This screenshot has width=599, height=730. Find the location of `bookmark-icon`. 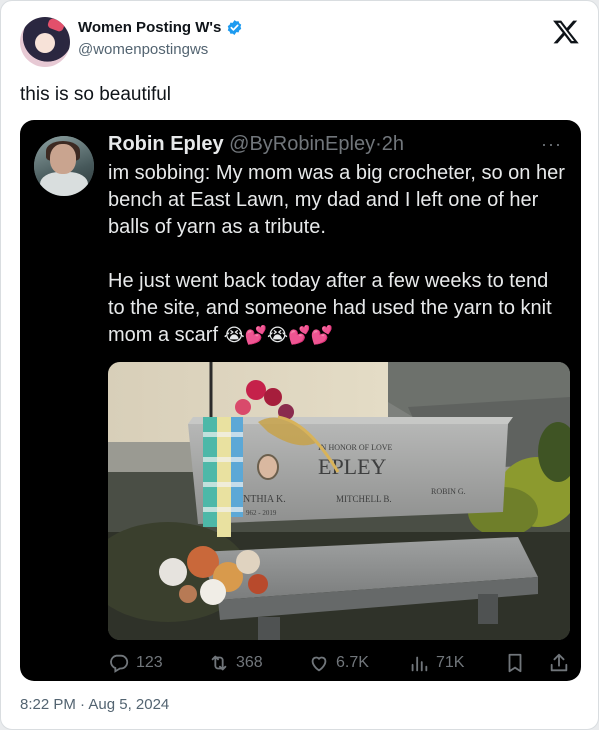

bookmark-icon is located at coordinates (515, 663).